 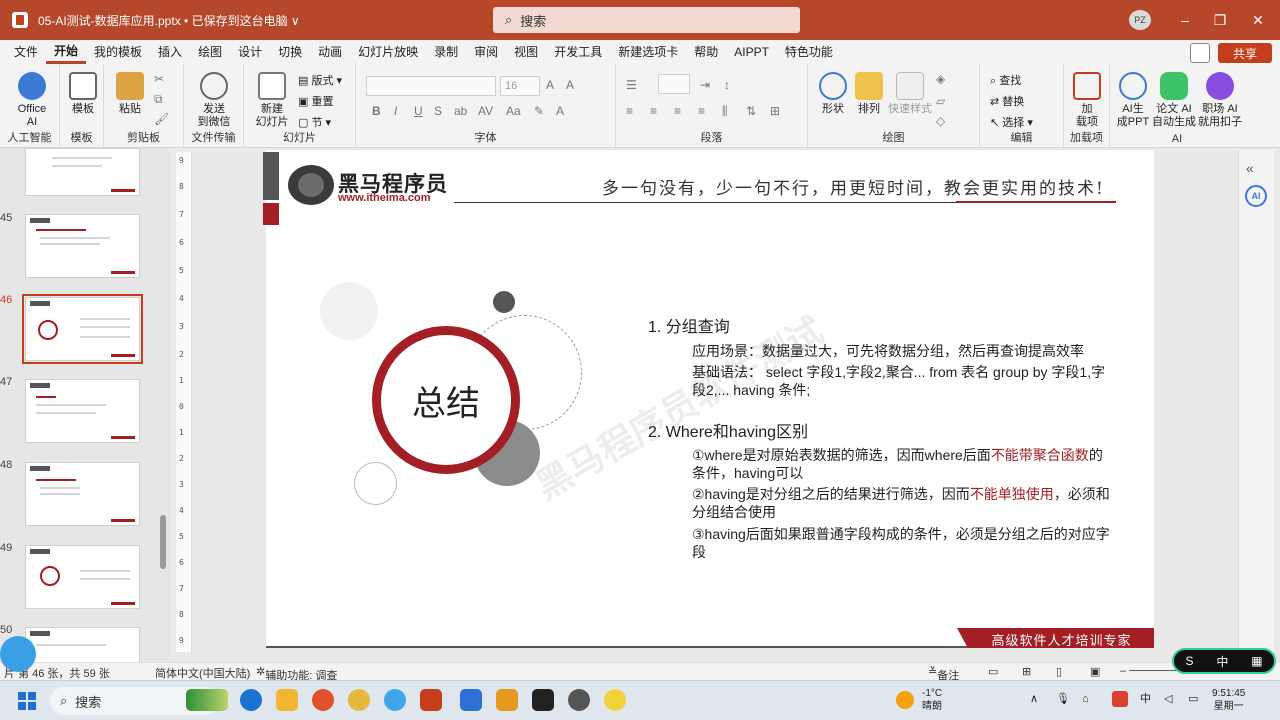 What do you see at coordinates (570, 85) in the screenshot?
I see `decrease-font-icon: A` at bounding box center [570, 85].